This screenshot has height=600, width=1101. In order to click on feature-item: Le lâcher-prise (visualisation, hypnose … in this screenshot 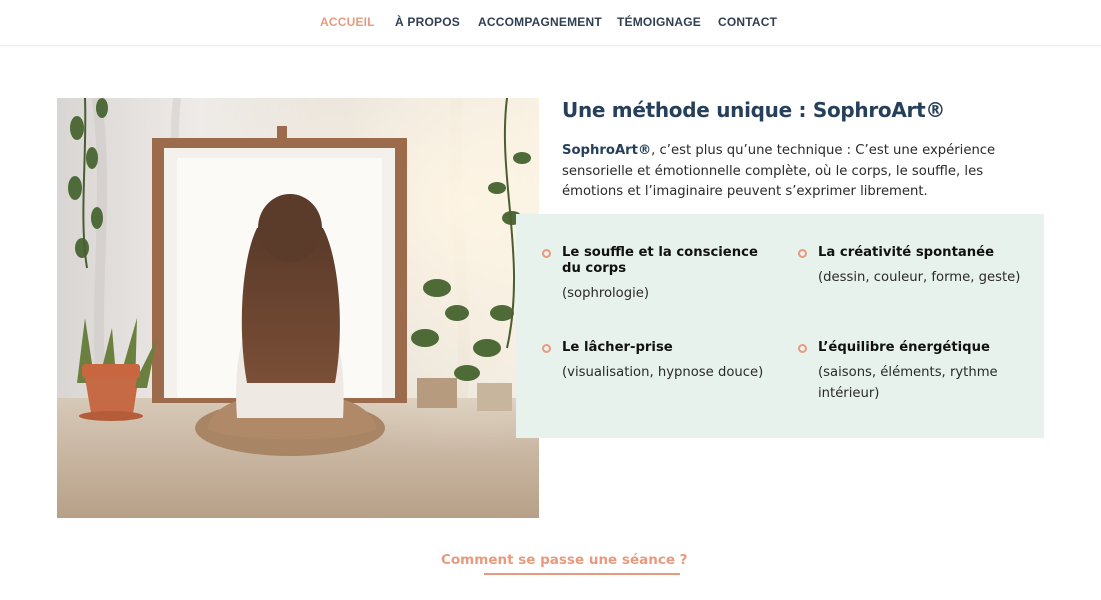, I will do `click(662, 362)`.